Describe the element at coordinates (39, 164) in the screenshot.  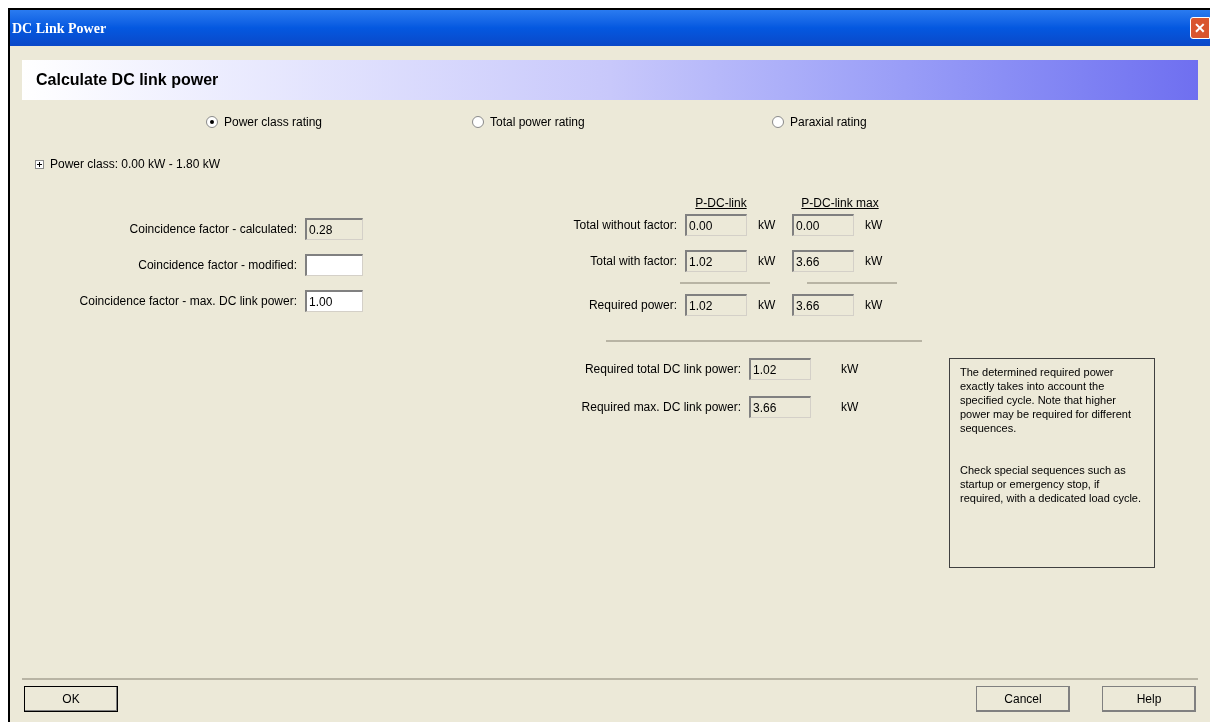
I see `expand-icon` at that location.